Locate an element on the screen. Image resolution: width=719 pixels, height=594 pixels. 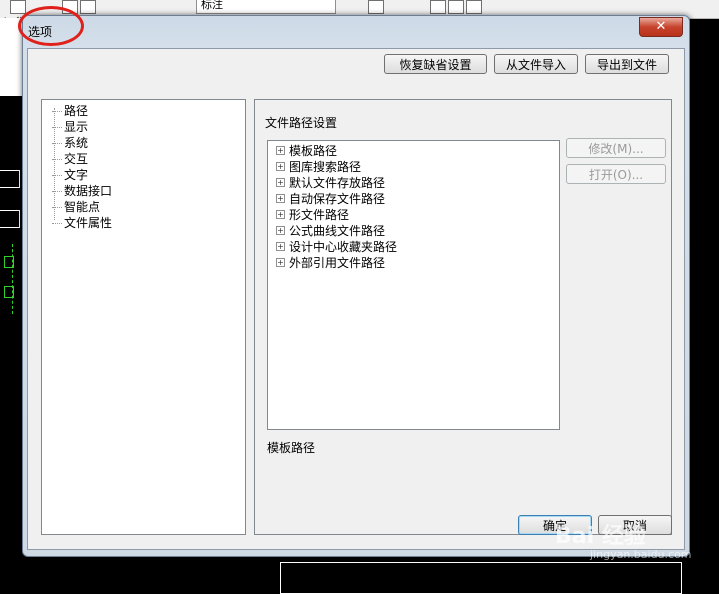
nav-item-text: 文字 is located at coordinates (70, 175).